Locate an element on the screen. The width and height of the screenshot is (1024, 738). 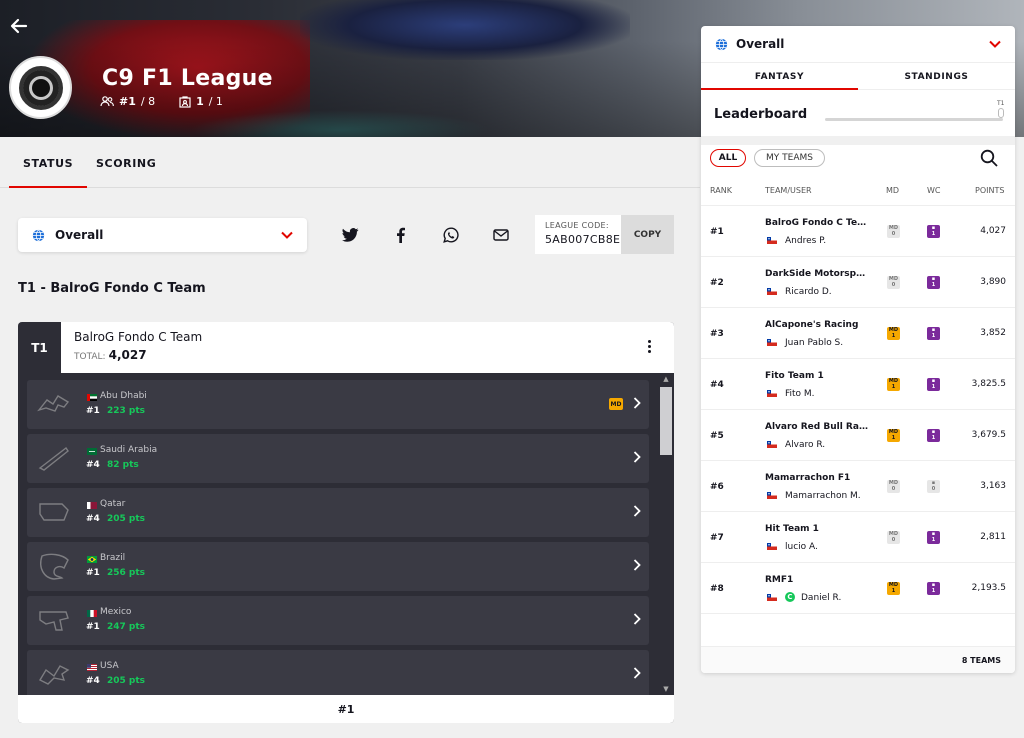
race-points: 82 pts is located at coordinates (123, 465).